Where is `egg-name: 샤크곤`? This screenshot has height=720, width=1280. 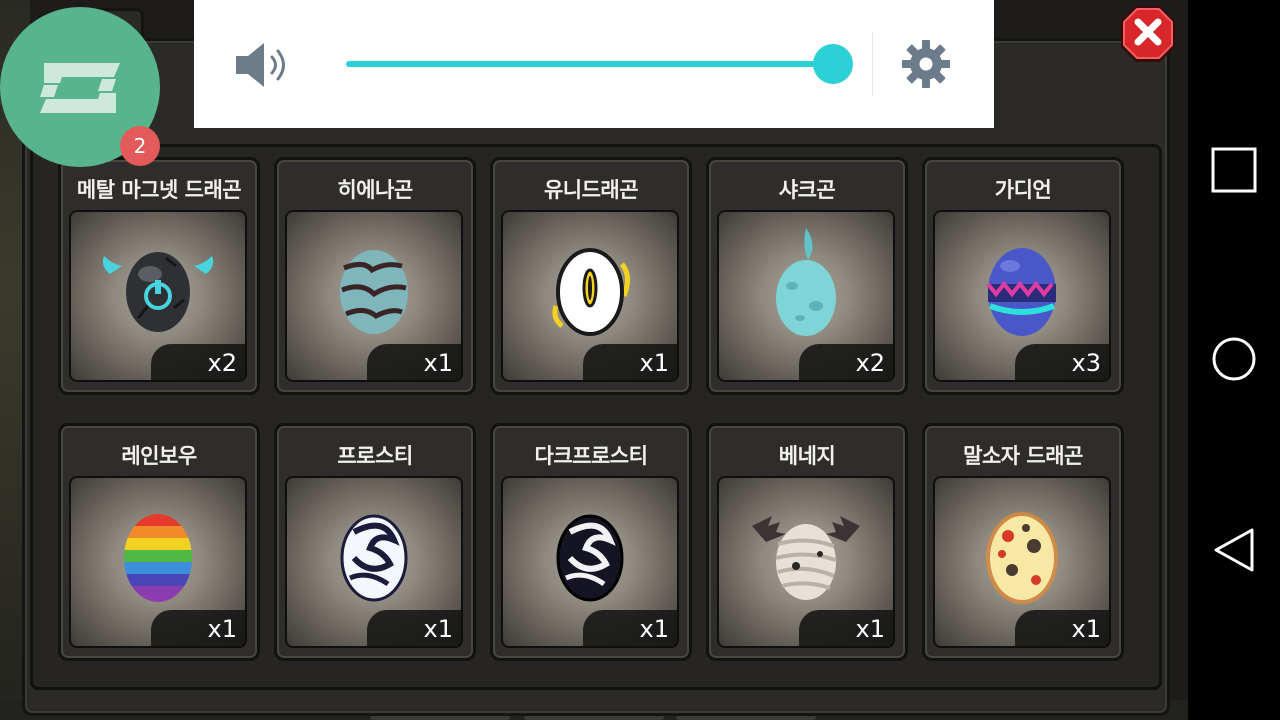
egg-name: 샤크곤 is located at coordinates (807, 190).